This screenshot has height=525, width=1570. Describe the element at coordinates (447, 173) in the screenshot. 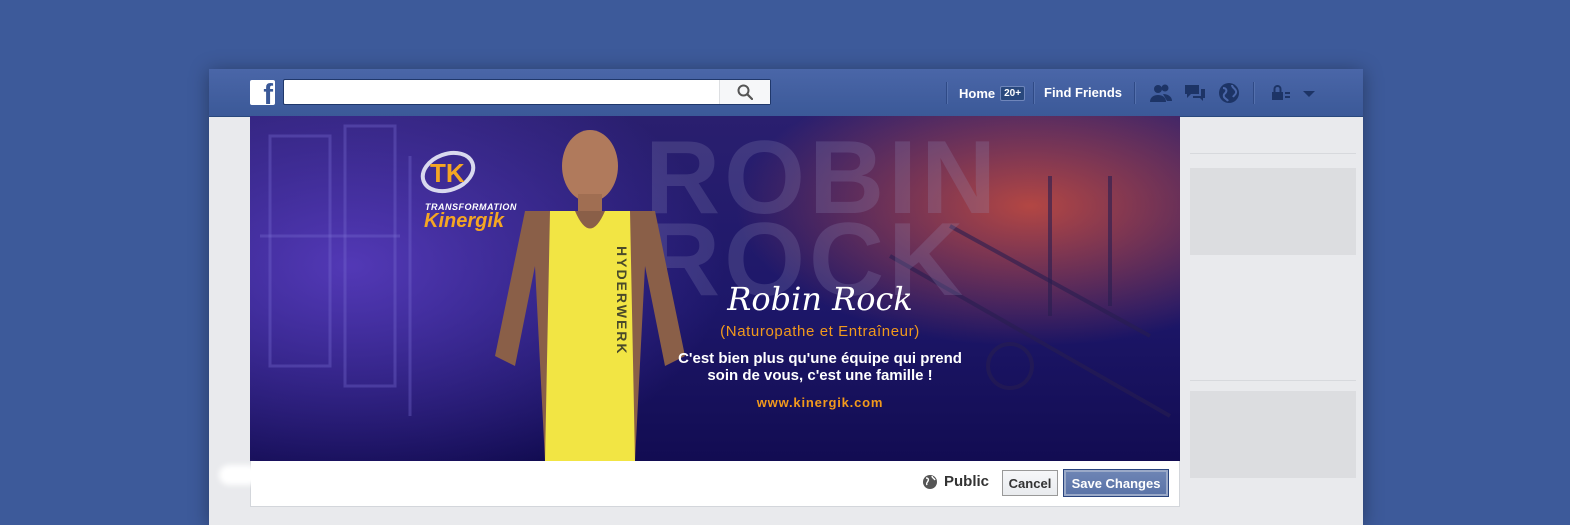

I see `logo-letters: TK` at that location.